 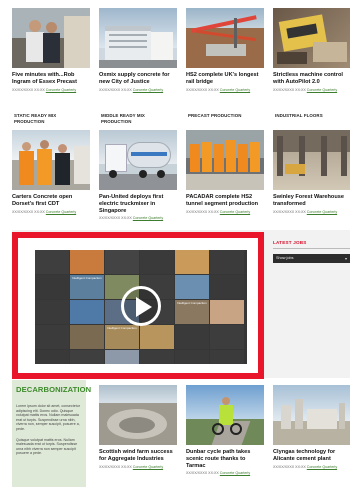 I want to click on chevron-down-icon: ▾, so click(x=345, y=258).